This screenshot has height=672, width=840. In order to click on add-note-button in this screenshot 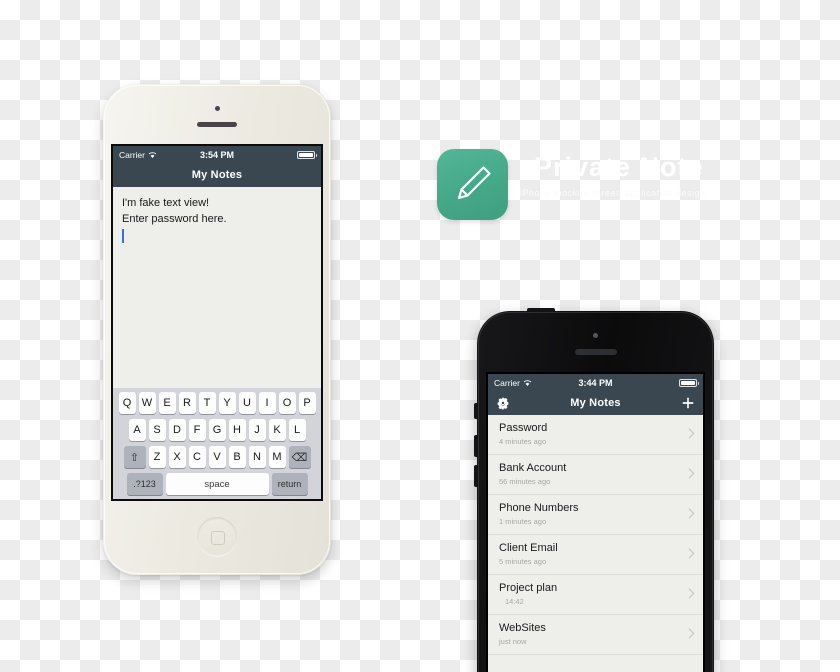, I will do `click(688, 403)`.